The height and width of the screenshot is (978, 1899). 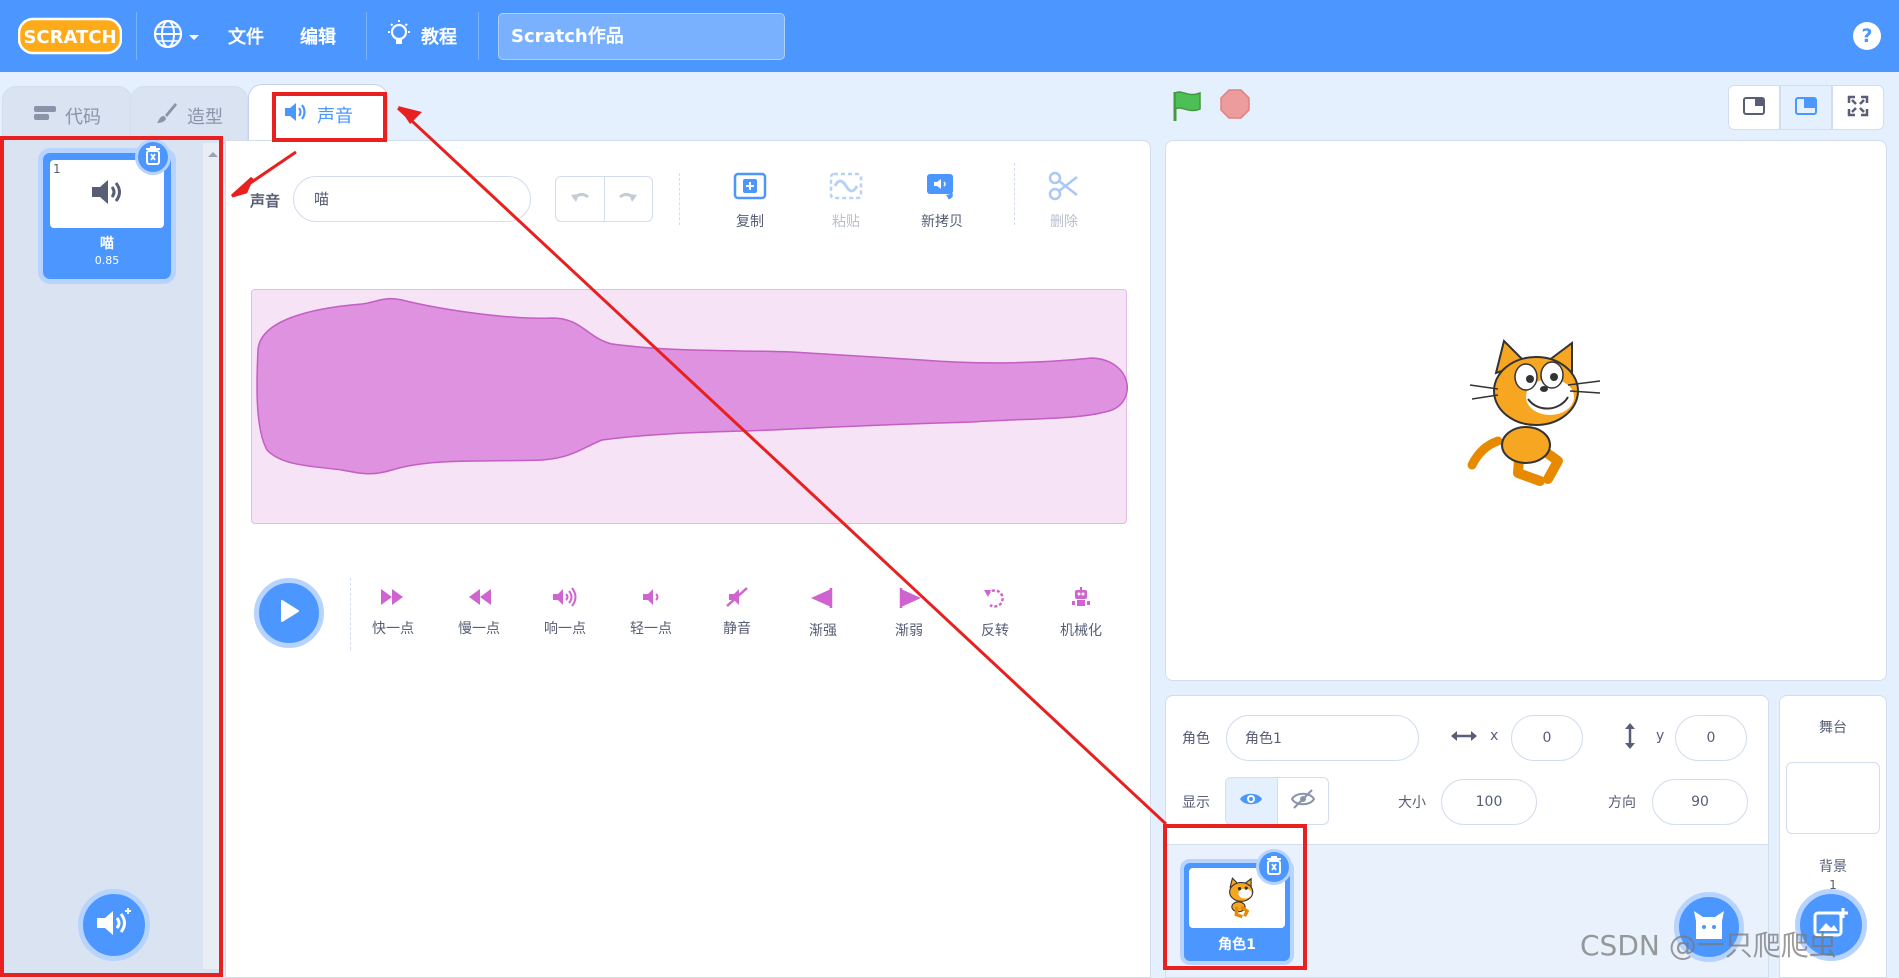 What do you see at coordinates (1867, 36) in the screenshot?
I see `help-button: ?` at bounding box center [1867, 36].